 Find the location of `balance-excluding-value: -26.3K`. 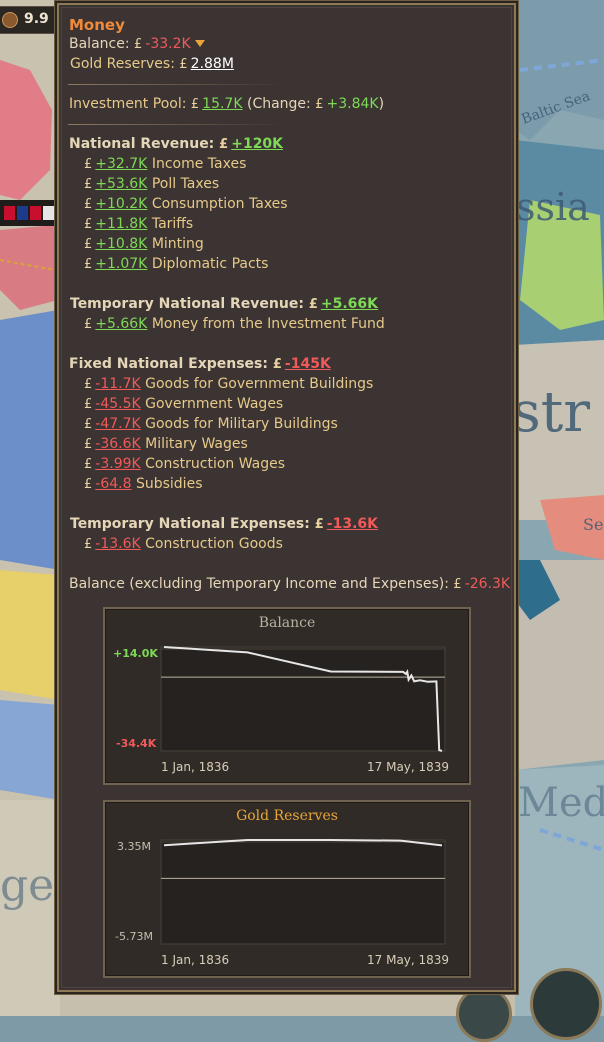

balance-excluding-value: -26.3K is located at coordinates (487, 584).